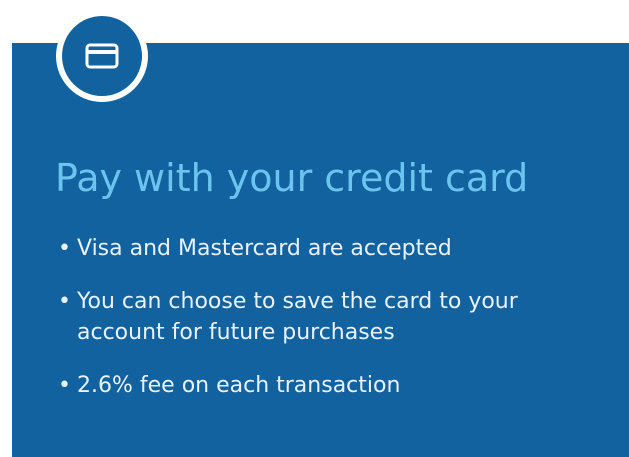  I want to click on panel-title: Pay with your credit card, so click(292, 178).